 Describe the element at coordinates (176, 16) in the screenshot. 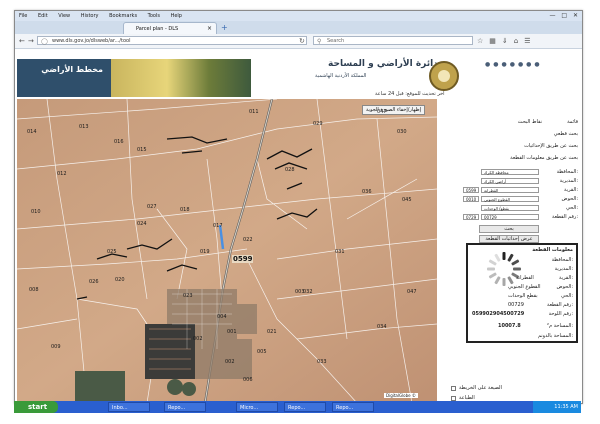

I see `menu-help: Help` at that location.